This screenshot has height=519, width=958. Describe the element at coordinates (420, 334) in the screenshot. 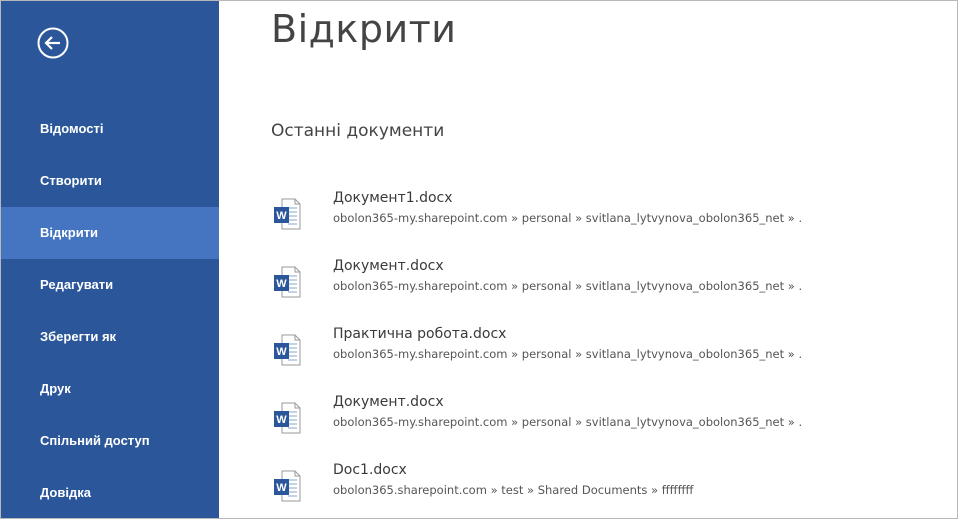

I see `document-name: Практична робота.docx` at that location.